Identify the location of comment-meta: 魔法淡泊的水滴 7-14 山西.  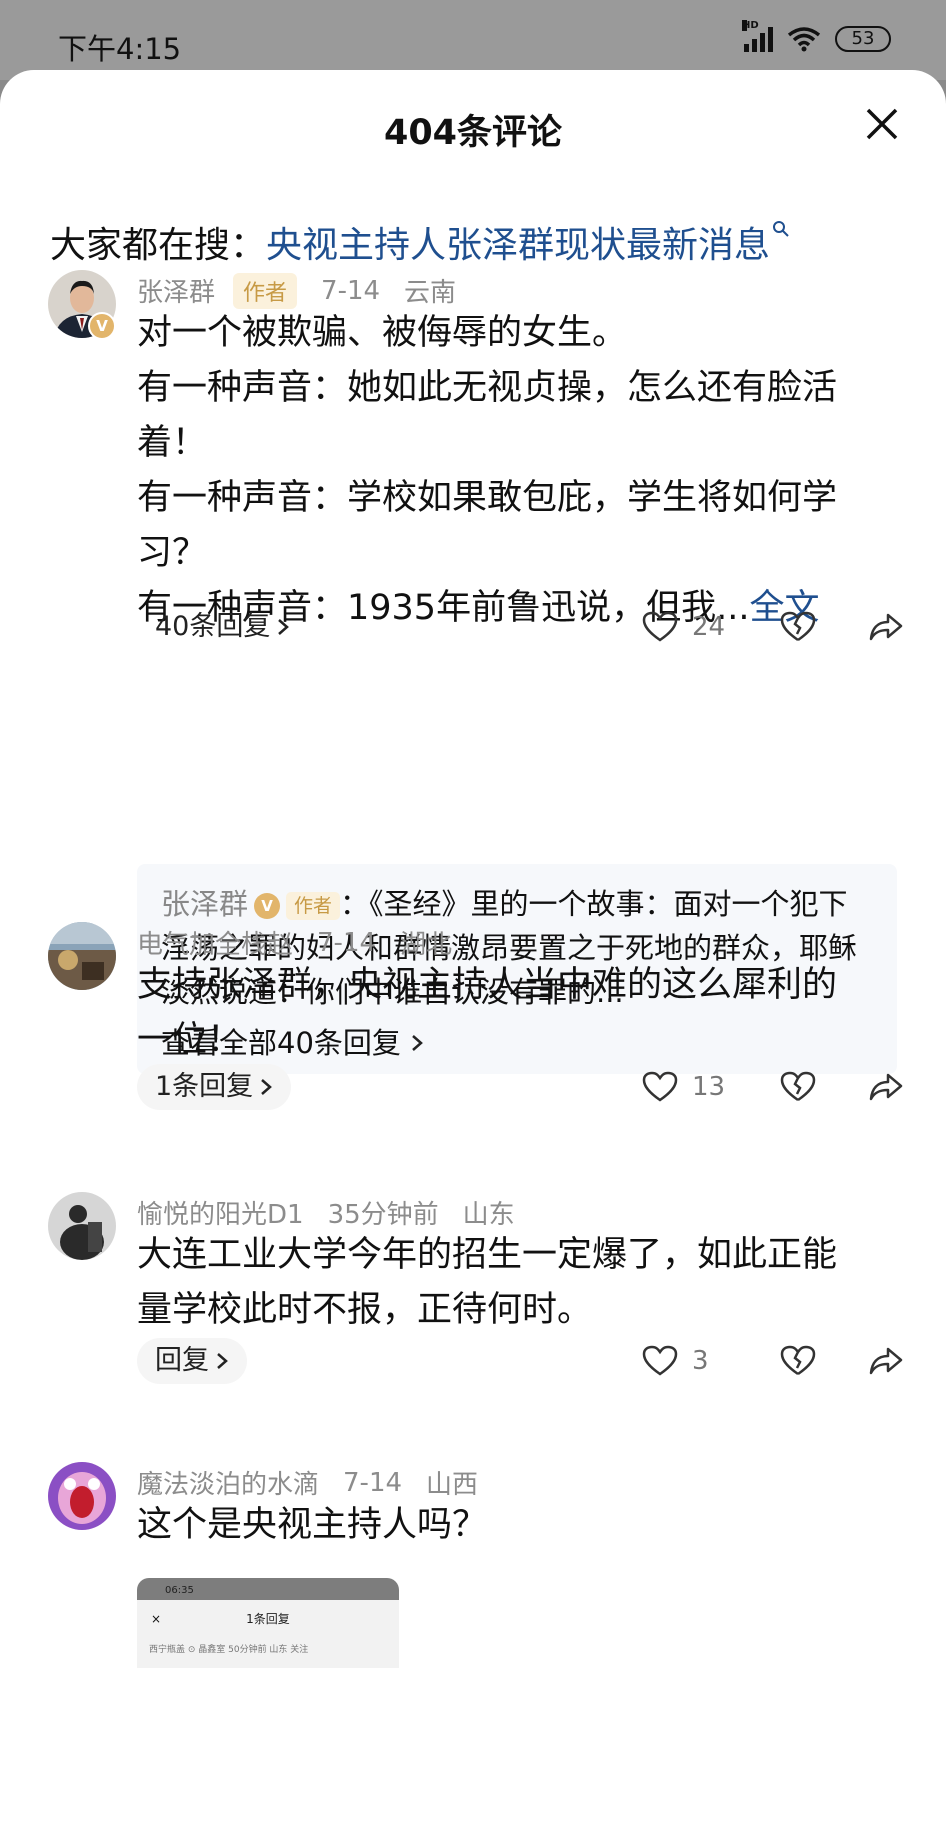
(307, 1482).